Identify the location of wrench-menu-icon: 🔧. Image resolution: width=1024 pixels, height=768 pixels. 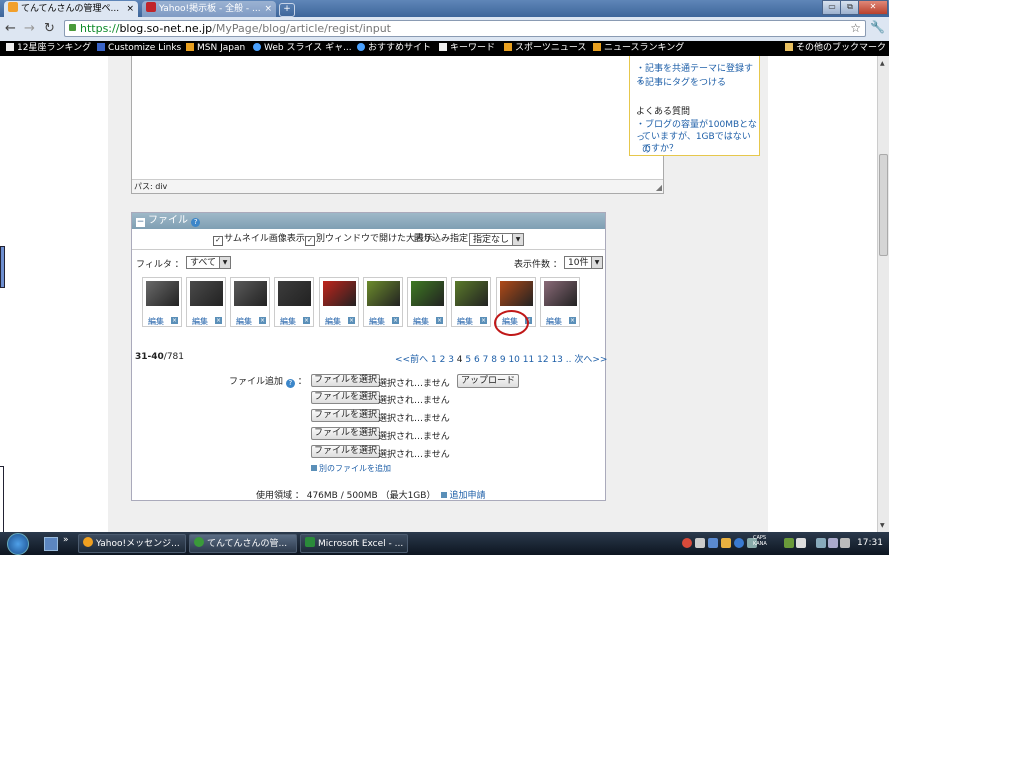
(877, 27).